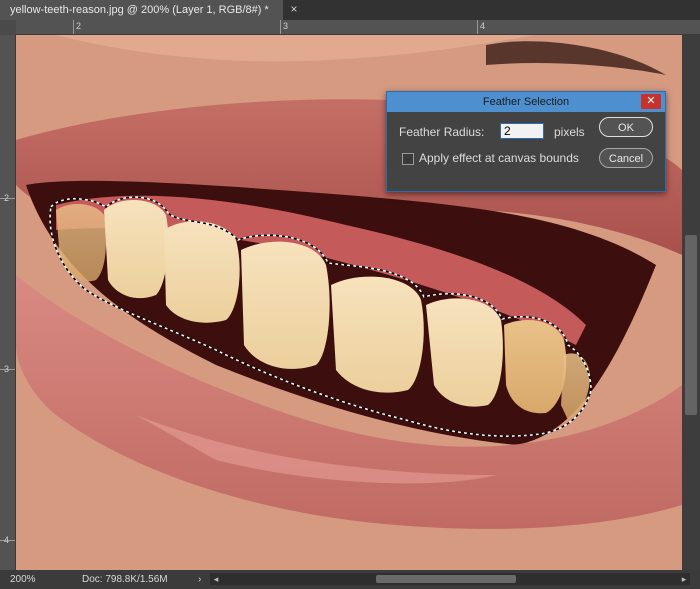 The image size is (700, 589). I want to click on status-bar: 200% Doc: 798.8K/1.56M › ◂ ▸, so click(350, 579).